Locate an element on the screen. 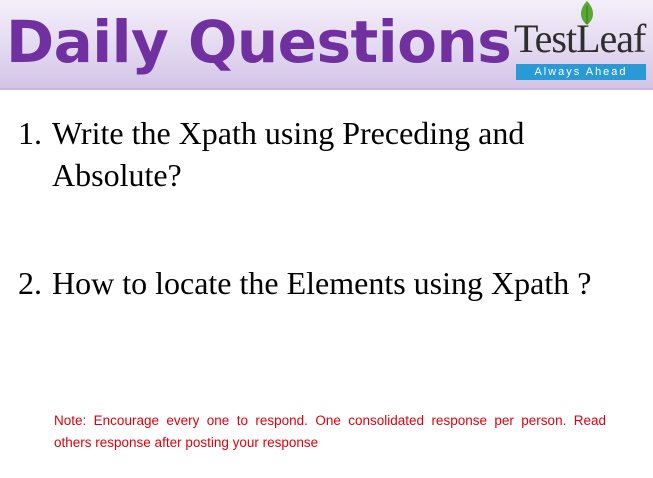 This screenshot has height=478, width=653. testleaf-logo: TestLeaf Always Ahead is located at coordinates (581, 41).